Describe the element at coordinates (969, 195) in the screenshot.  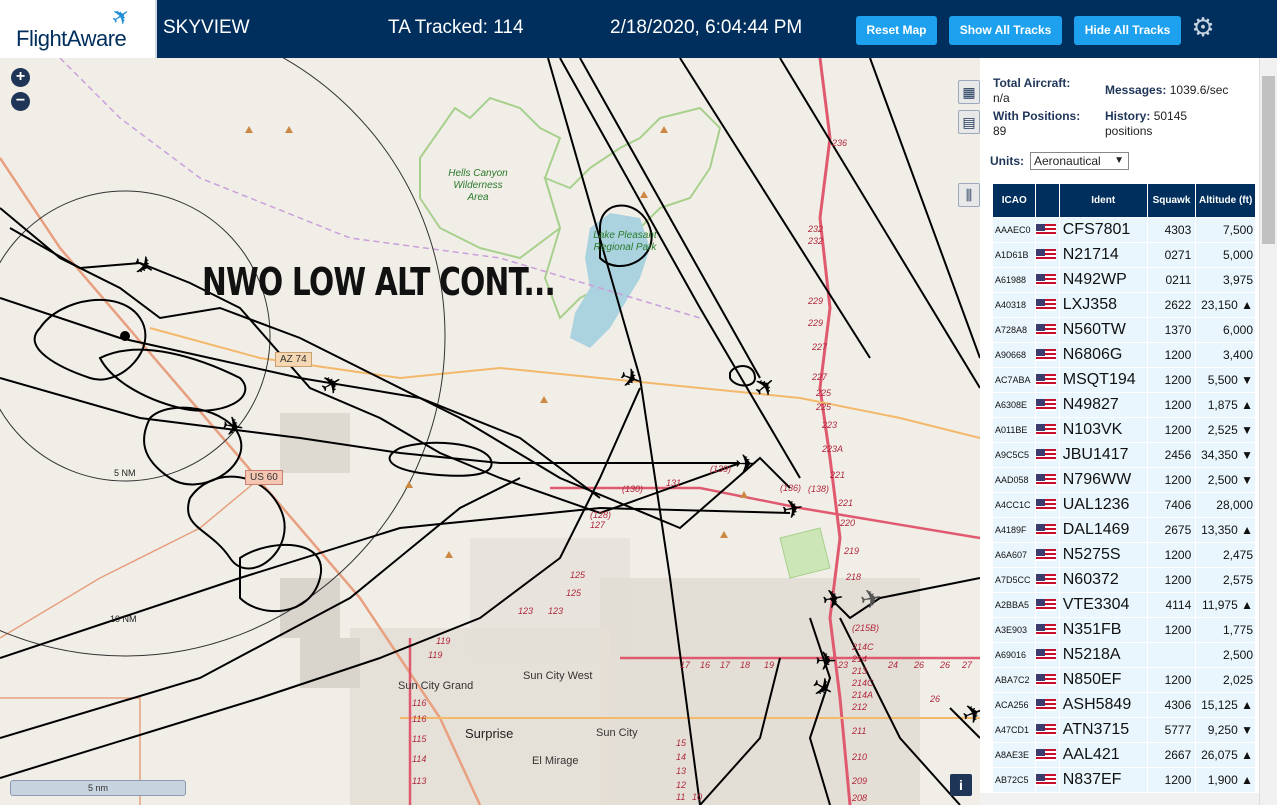
I see `columns-icon: ⫼` at that location.